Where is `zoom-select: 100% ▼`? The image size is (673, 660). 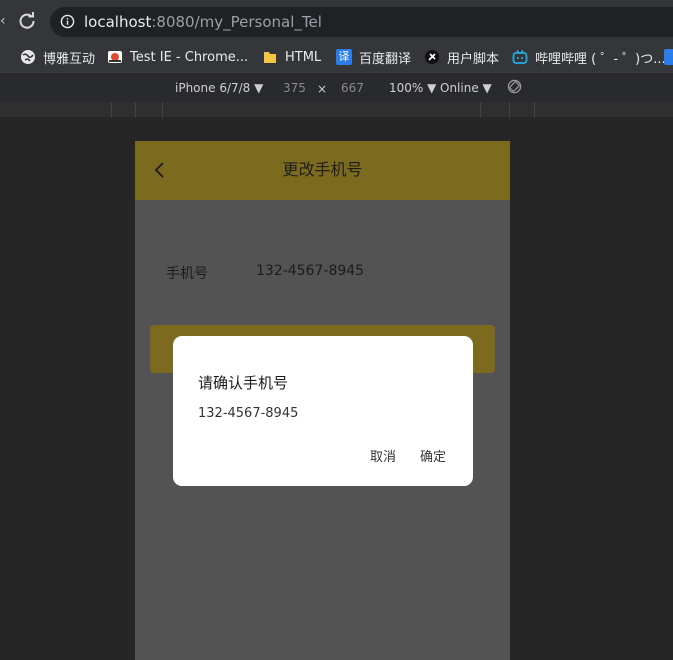
zoom-select: 100% ▼ is located at coordinates (412, 88).